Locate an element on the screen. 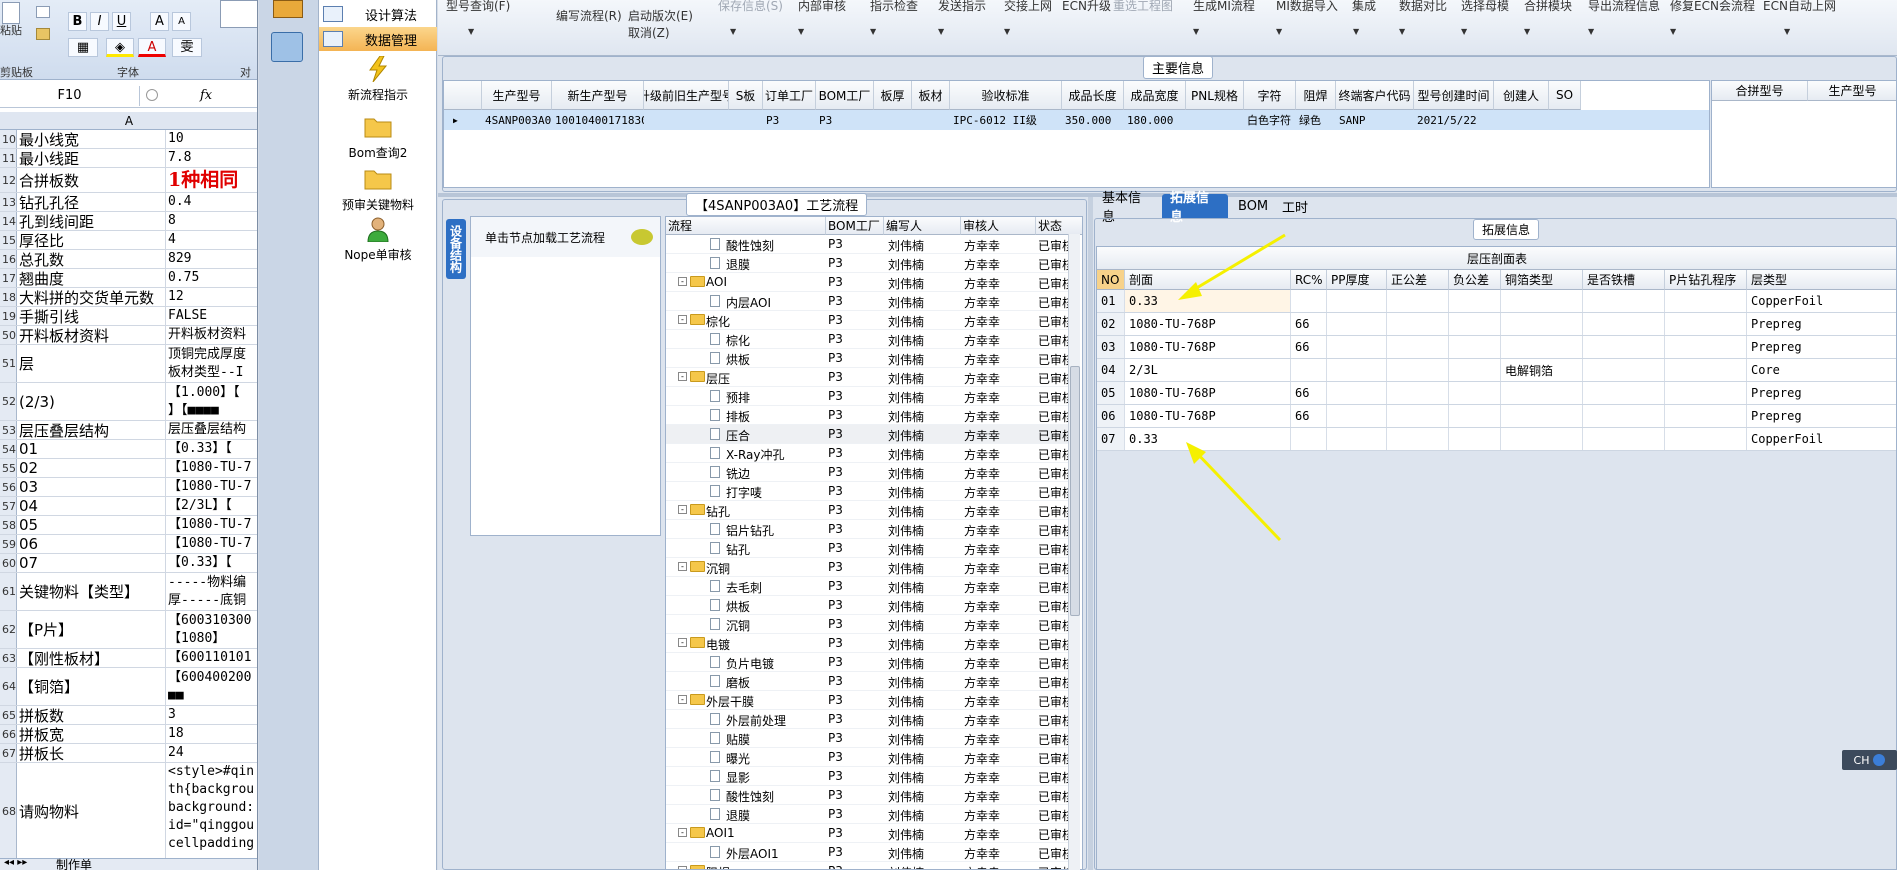  cell-a: 最小线距 is located at coordinates (92, 158).